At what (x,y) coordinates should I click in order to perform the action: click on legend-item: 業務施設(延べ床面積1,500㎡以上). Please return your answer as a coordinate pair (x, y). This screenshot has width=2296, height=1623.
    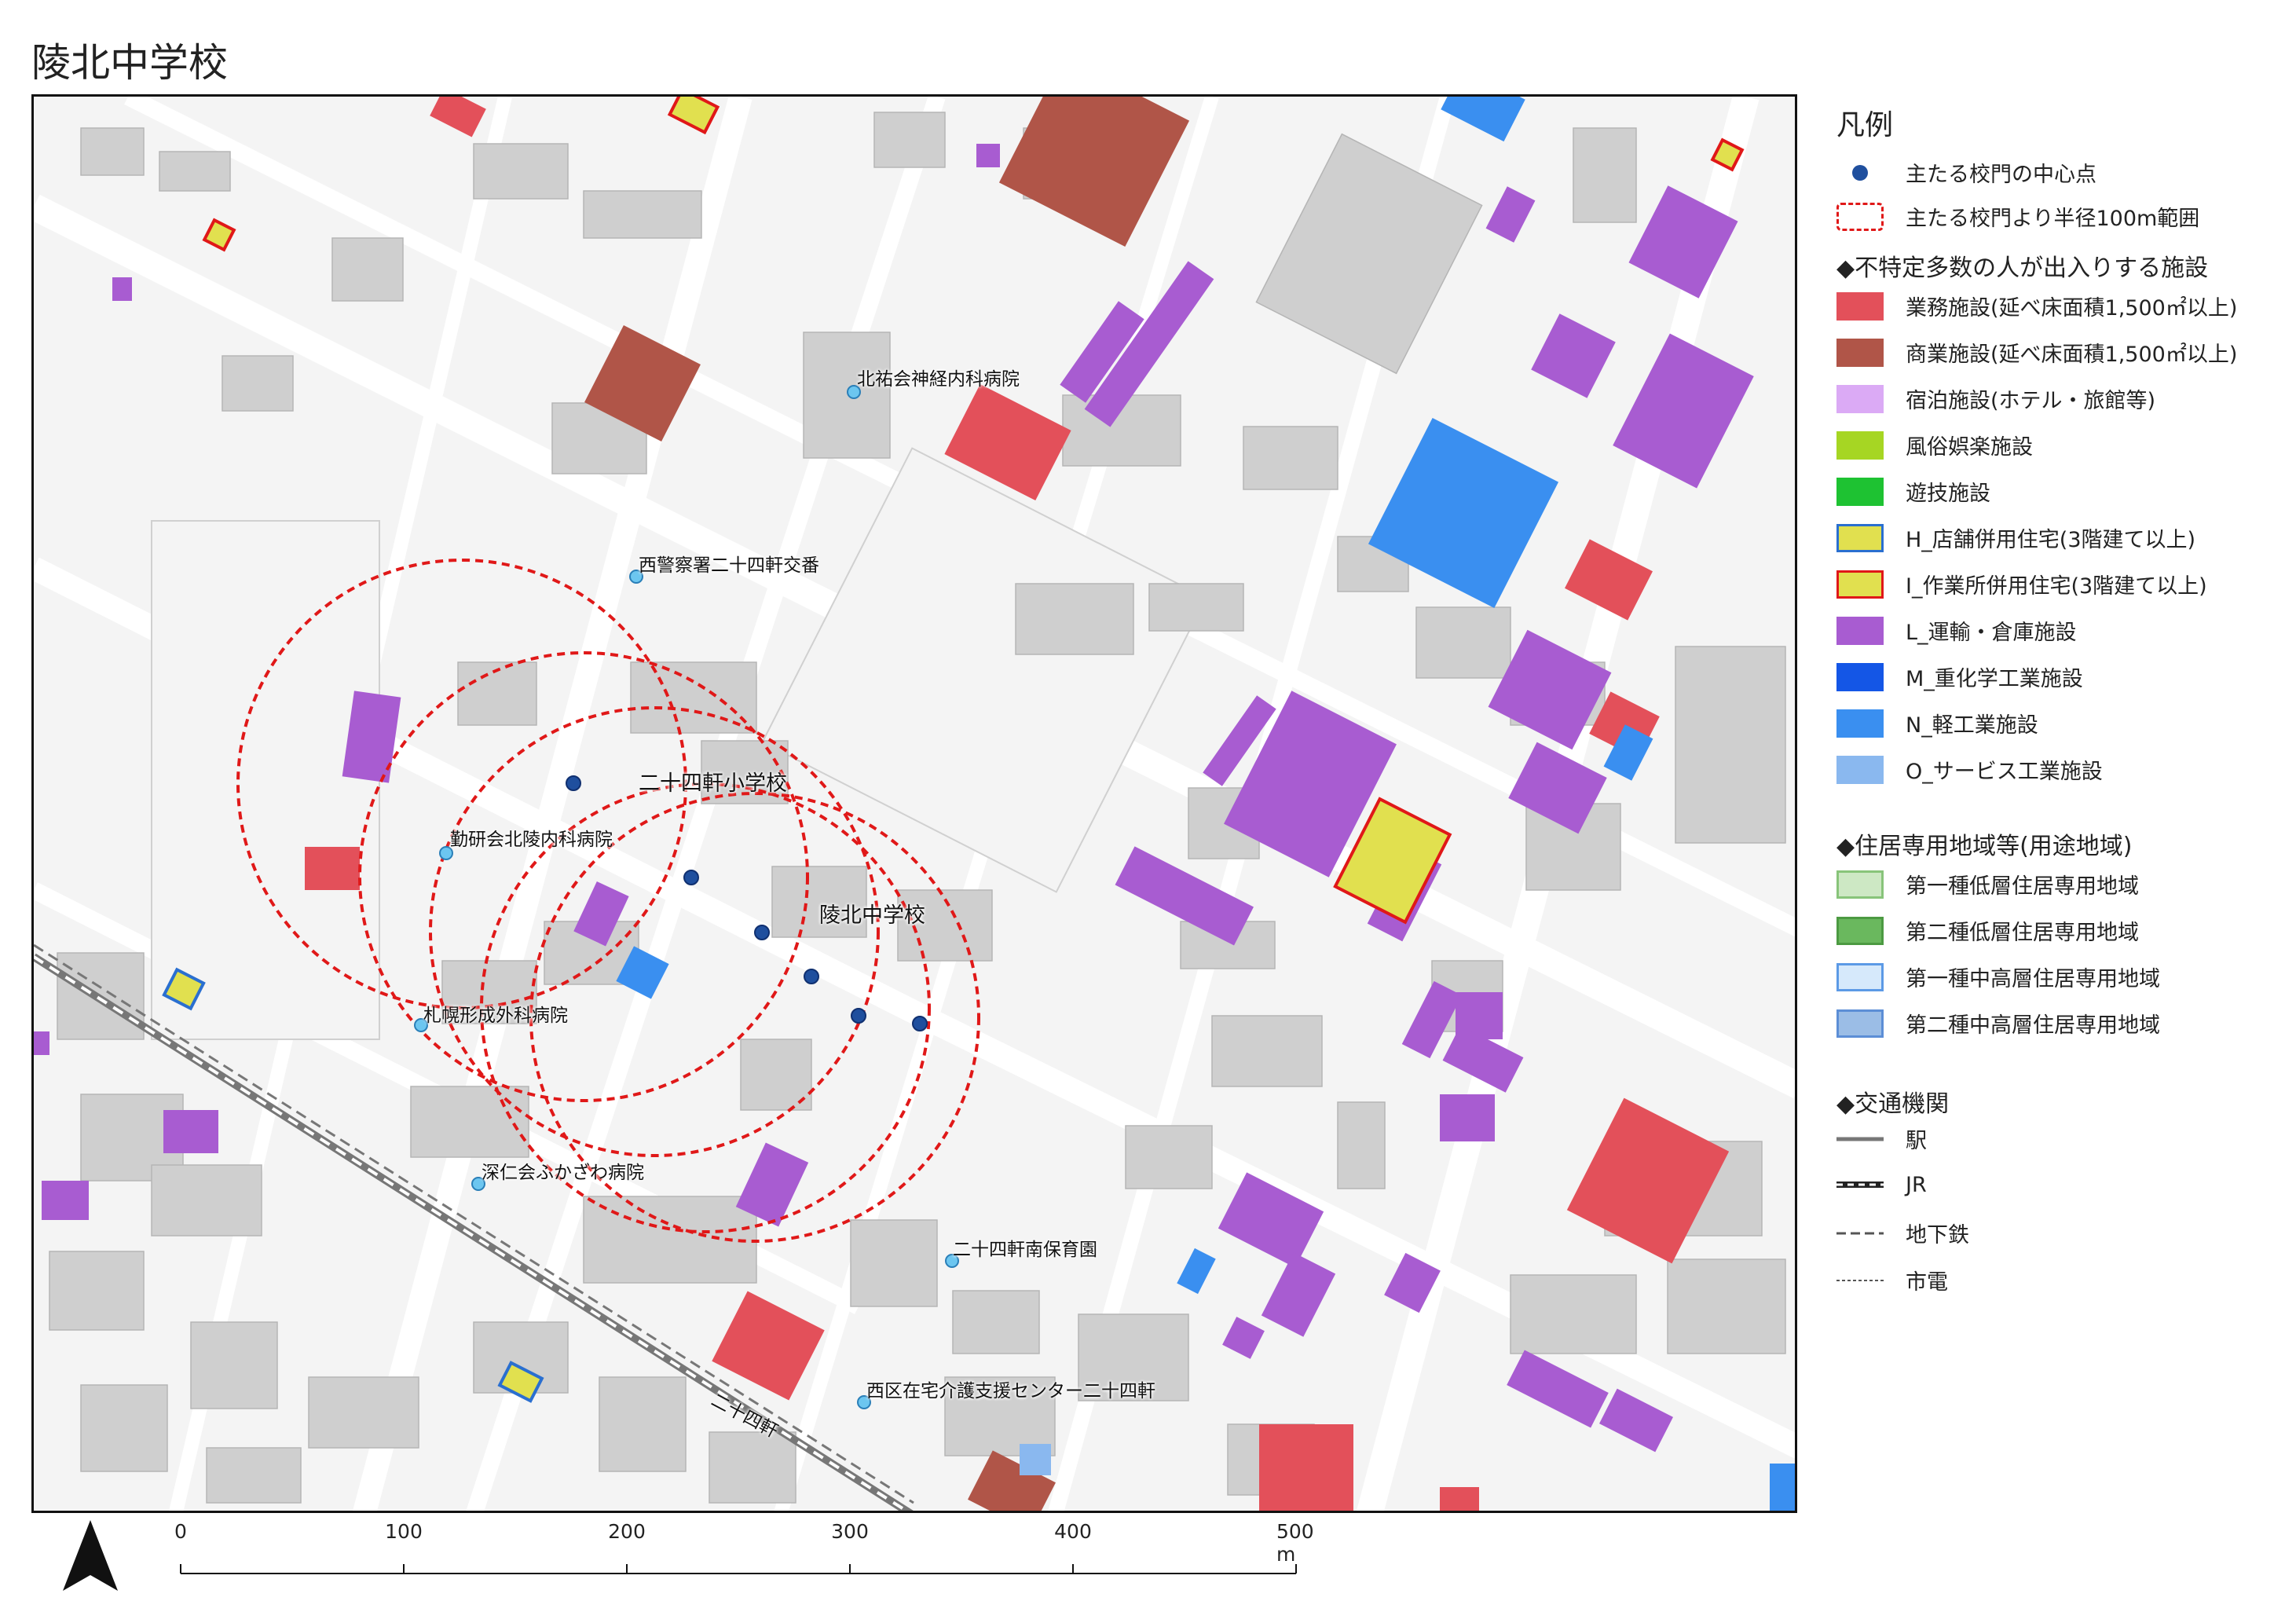
    Looking at the image, I should click on (2036, 306).